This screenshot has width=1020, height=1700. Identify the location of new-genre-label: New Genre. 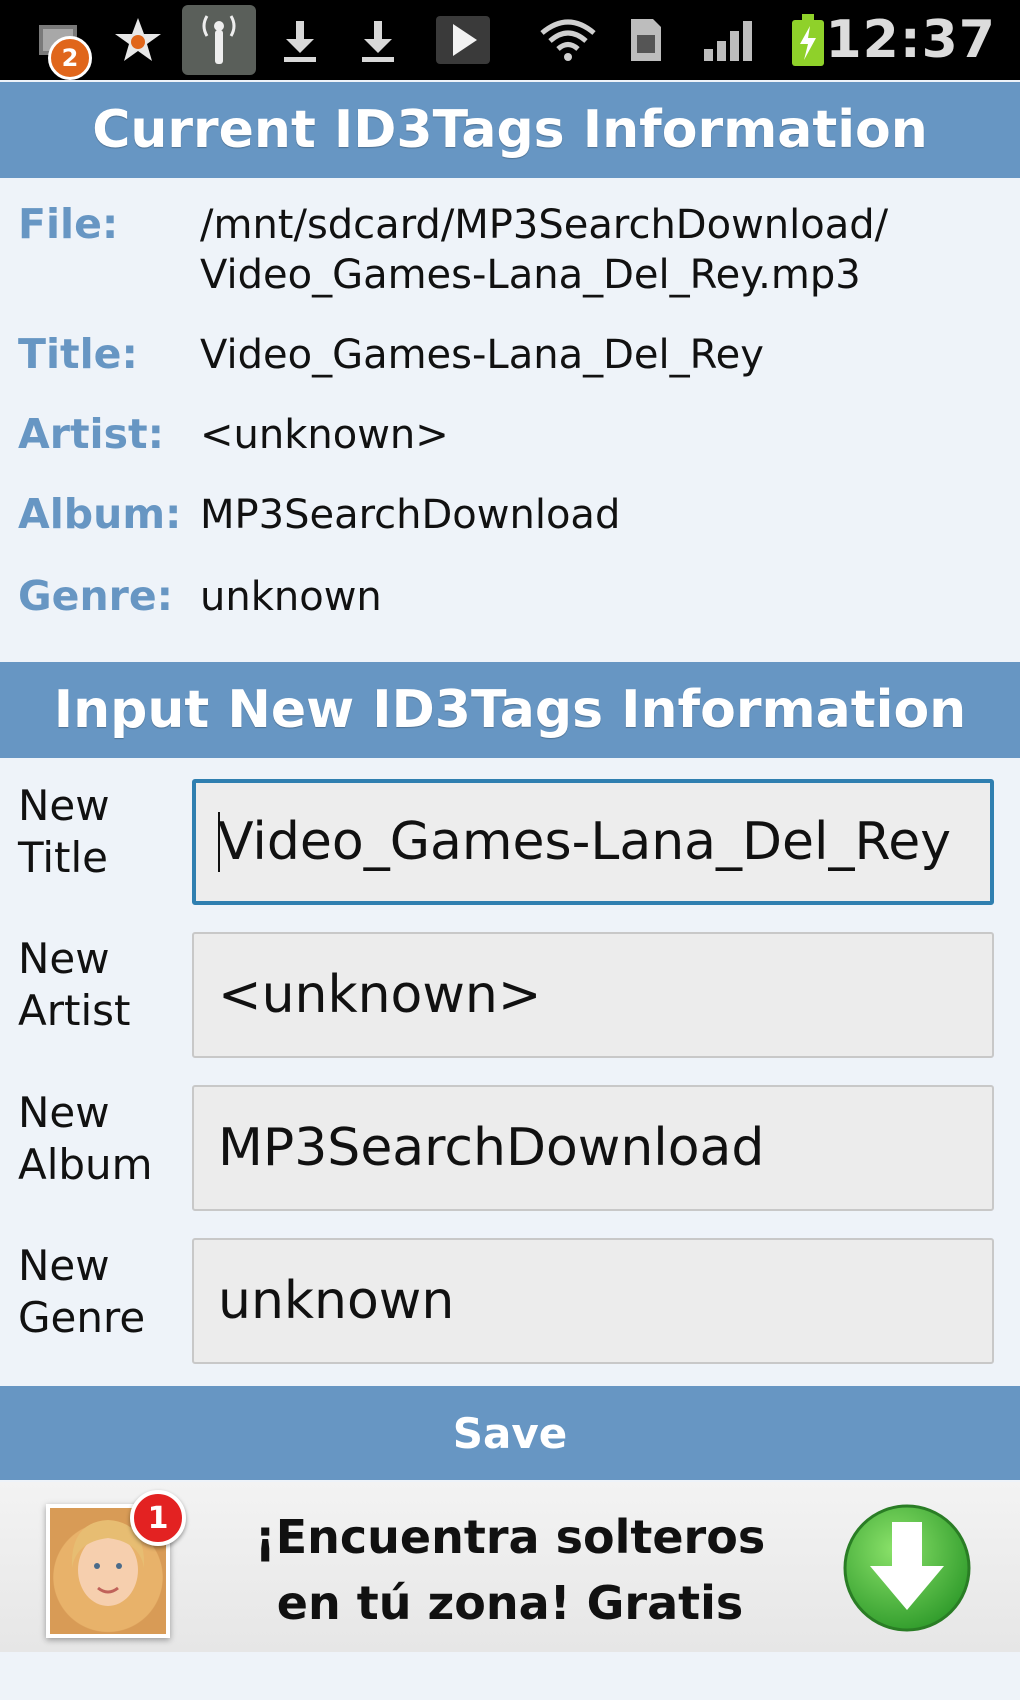
(103, 1292).